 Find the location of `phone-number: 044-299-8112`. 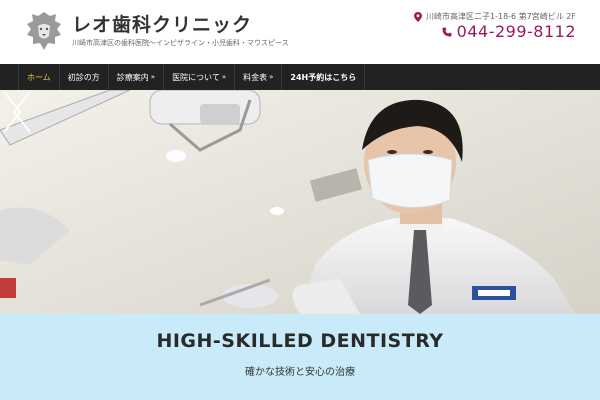

phone-number: 044-299-8112 is located at coordinates (509, 31).